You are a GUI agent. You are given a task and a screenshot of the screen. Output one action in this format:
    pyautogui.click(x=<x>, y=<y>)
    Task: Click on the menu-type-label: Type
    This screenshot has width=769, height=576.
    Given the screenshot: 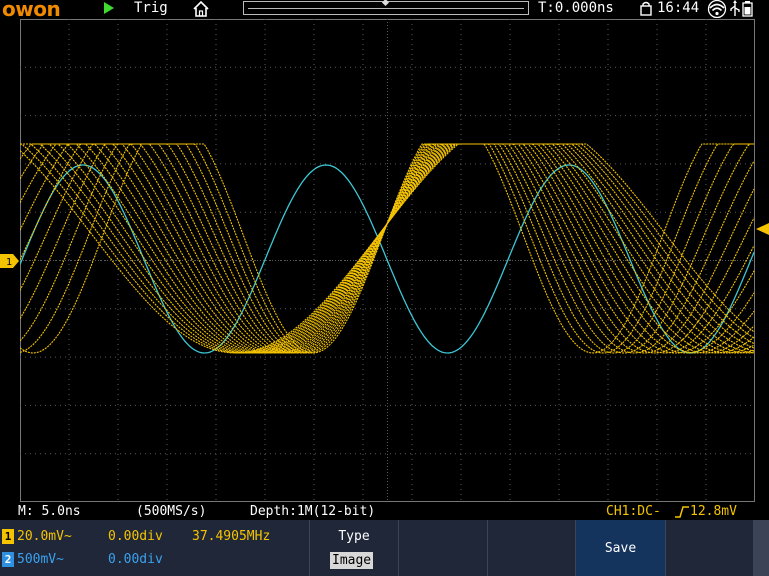 What is the action you would take?
    pyautogui.click(x=354, y=536)
    